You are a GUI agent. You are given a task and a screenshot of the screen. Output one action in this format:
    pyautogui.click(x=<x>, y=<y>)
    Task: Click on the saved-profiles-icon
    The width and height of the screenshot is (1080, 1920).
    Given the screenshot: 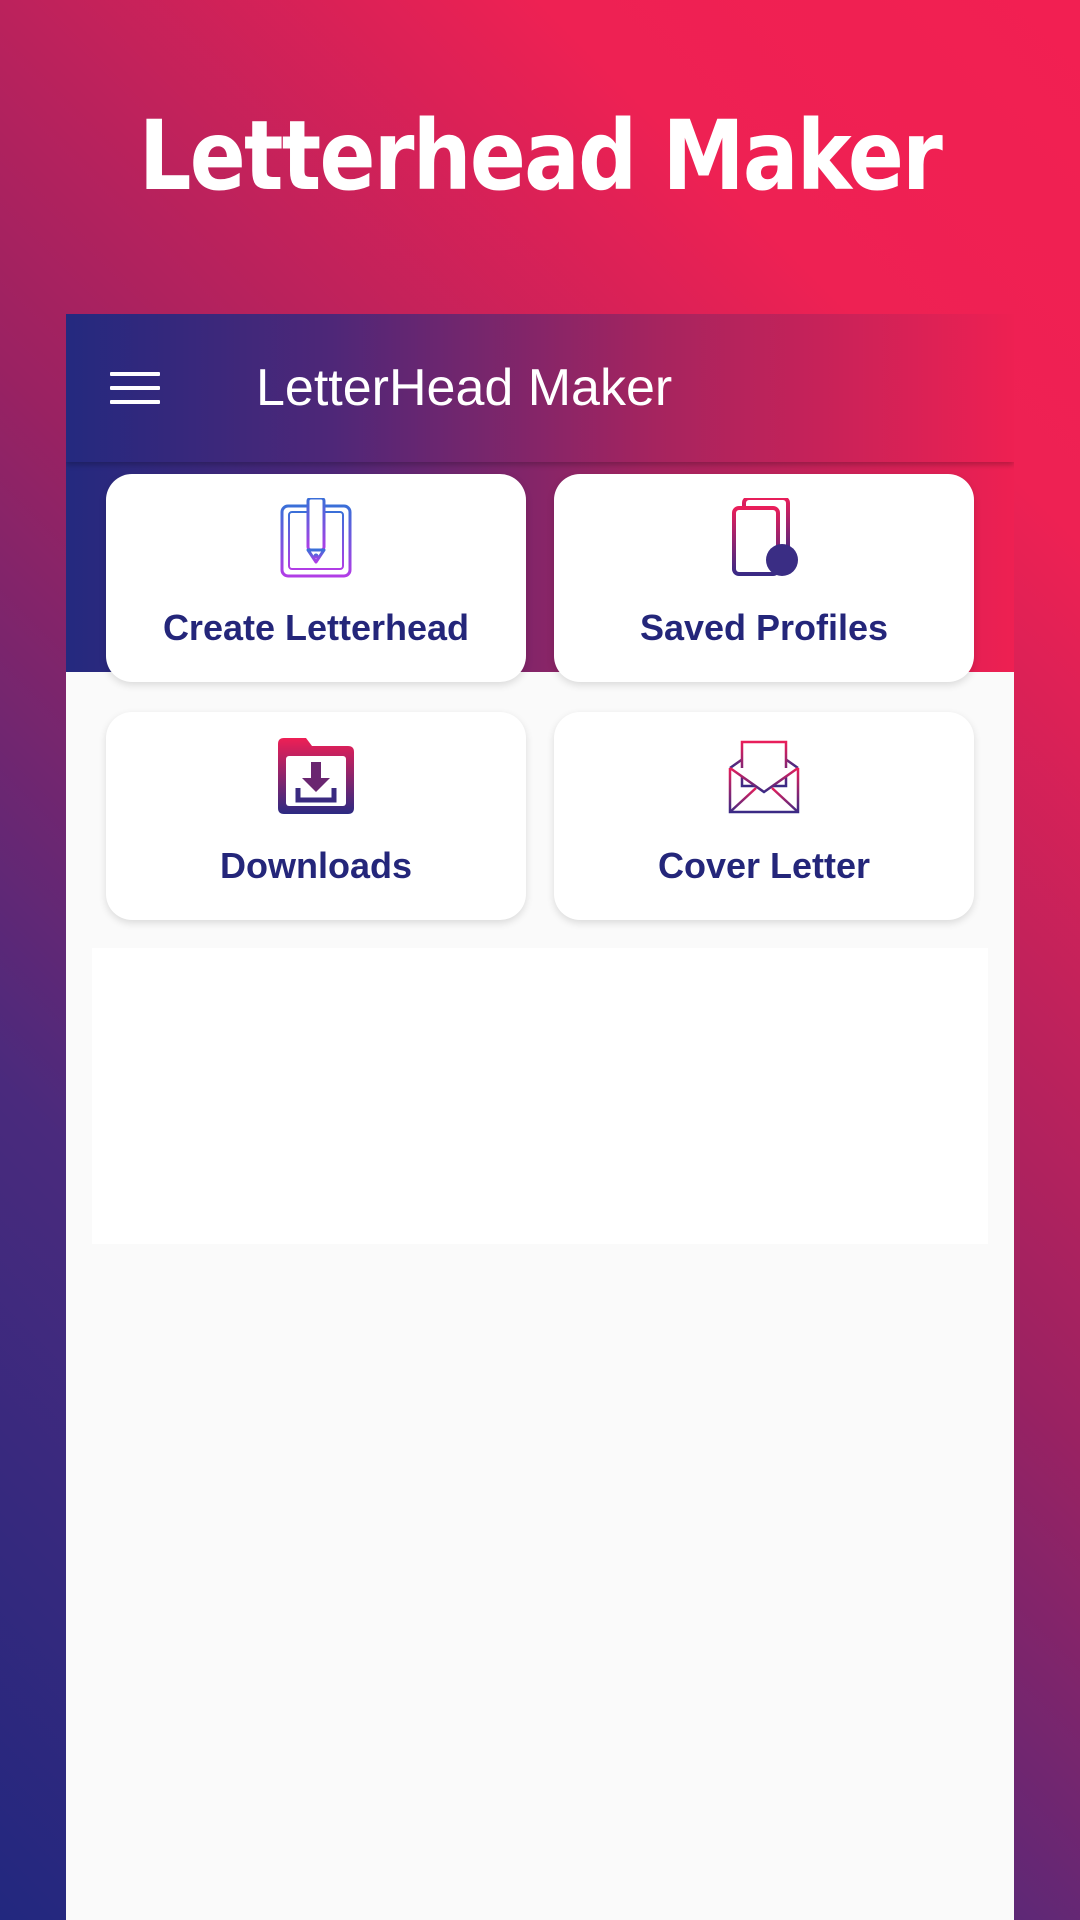 What is the action you would take?
    pyautogui.click(x=765, y=537)
    